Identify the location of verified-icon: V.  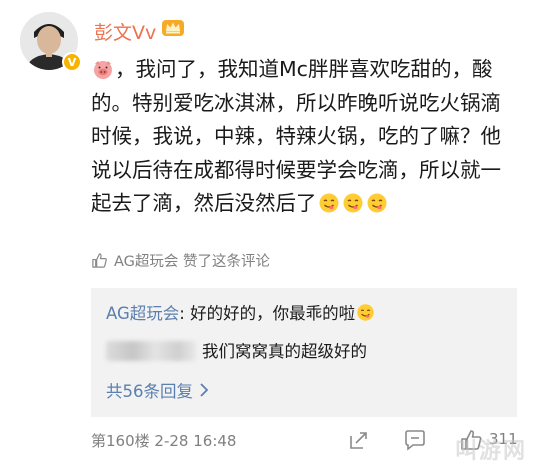
(72, 62).